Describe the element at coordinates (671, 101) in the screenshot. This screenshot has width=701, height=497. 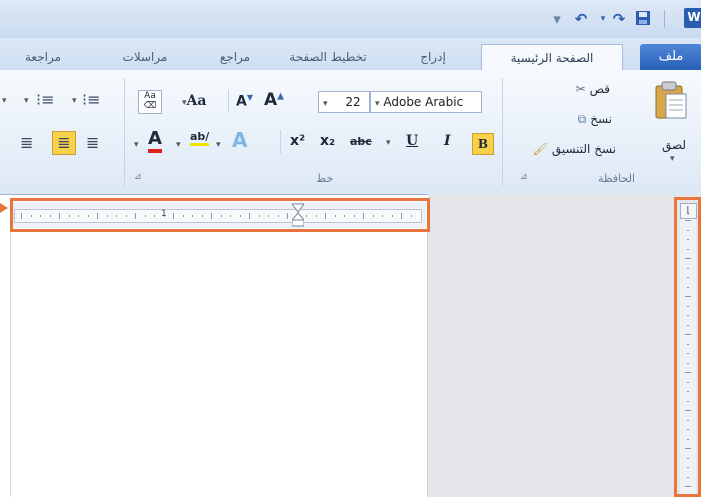
I see `paste-icon` at that location.